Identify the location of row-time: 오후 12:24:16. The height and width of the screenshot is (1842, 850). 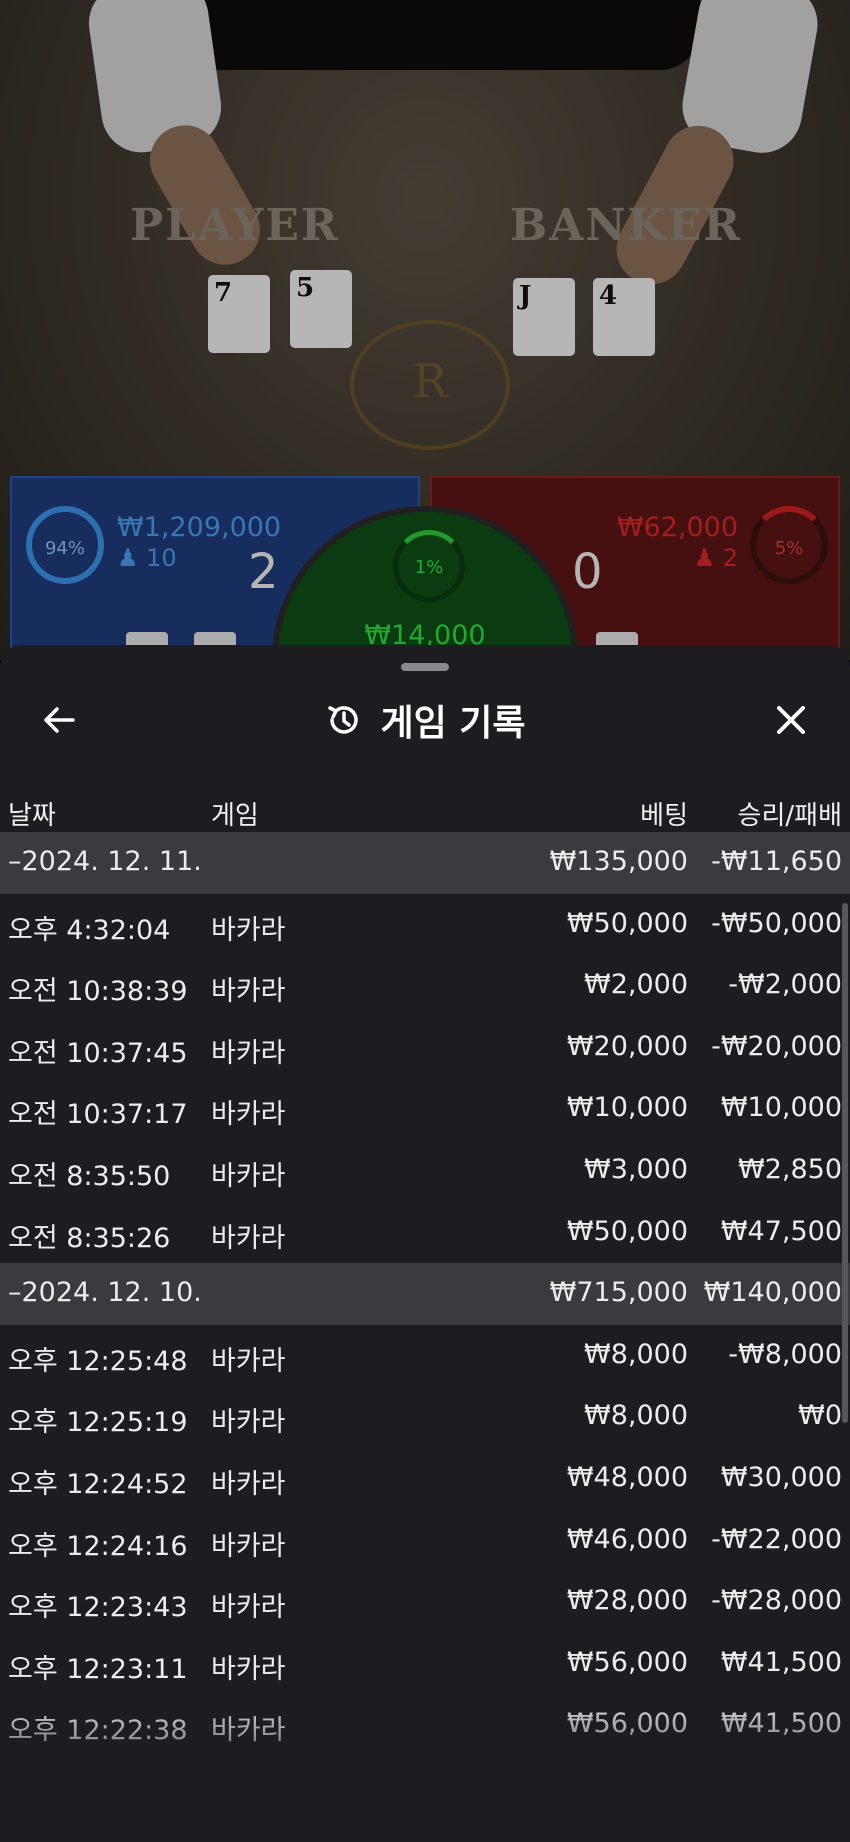
(98, 1546).